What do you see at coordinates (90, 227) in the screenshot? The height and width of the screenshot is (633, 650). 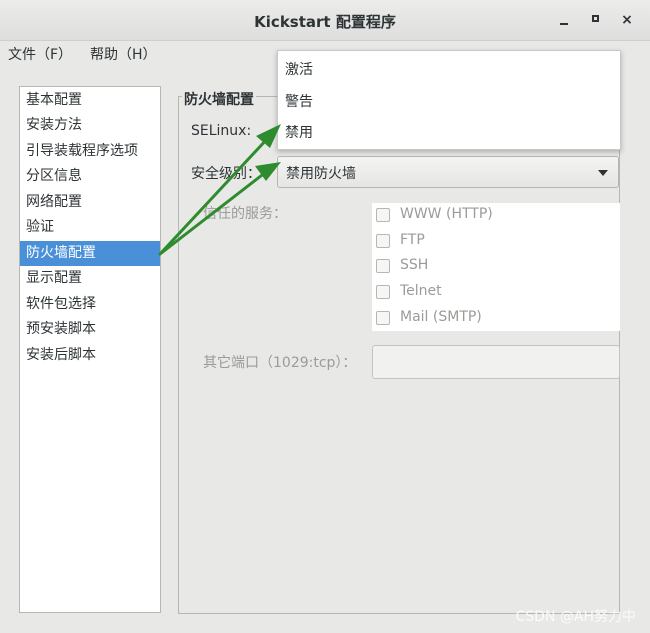 I see `sidebar-item-auth: 验证` at bounding box center [90, 227].